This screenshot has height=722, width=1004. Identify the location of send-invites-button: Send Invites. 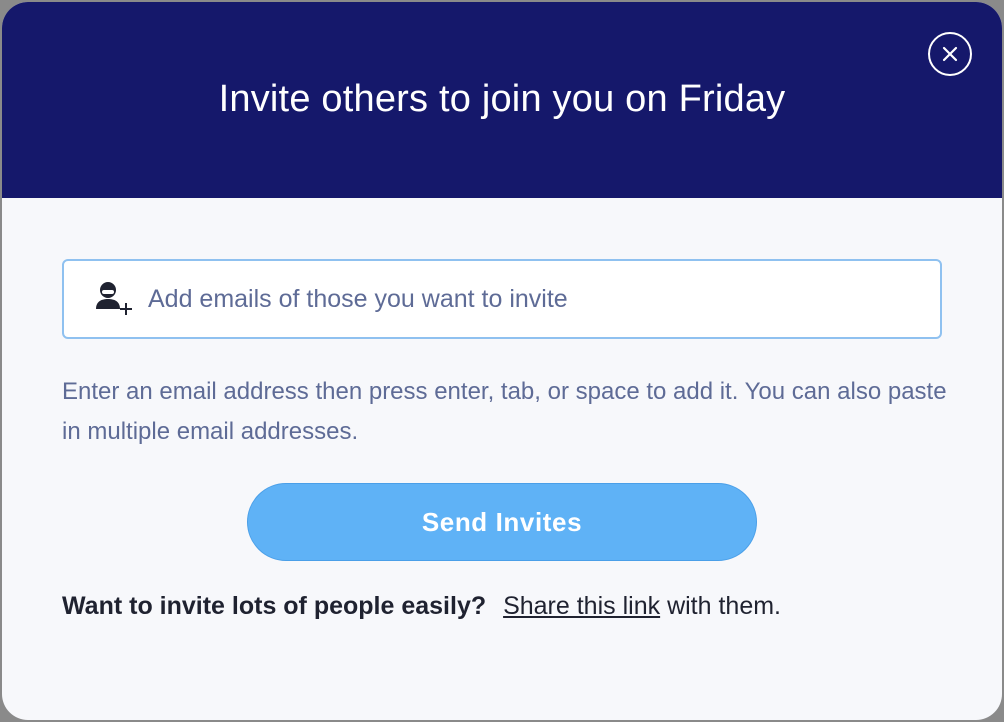
(502, 522).